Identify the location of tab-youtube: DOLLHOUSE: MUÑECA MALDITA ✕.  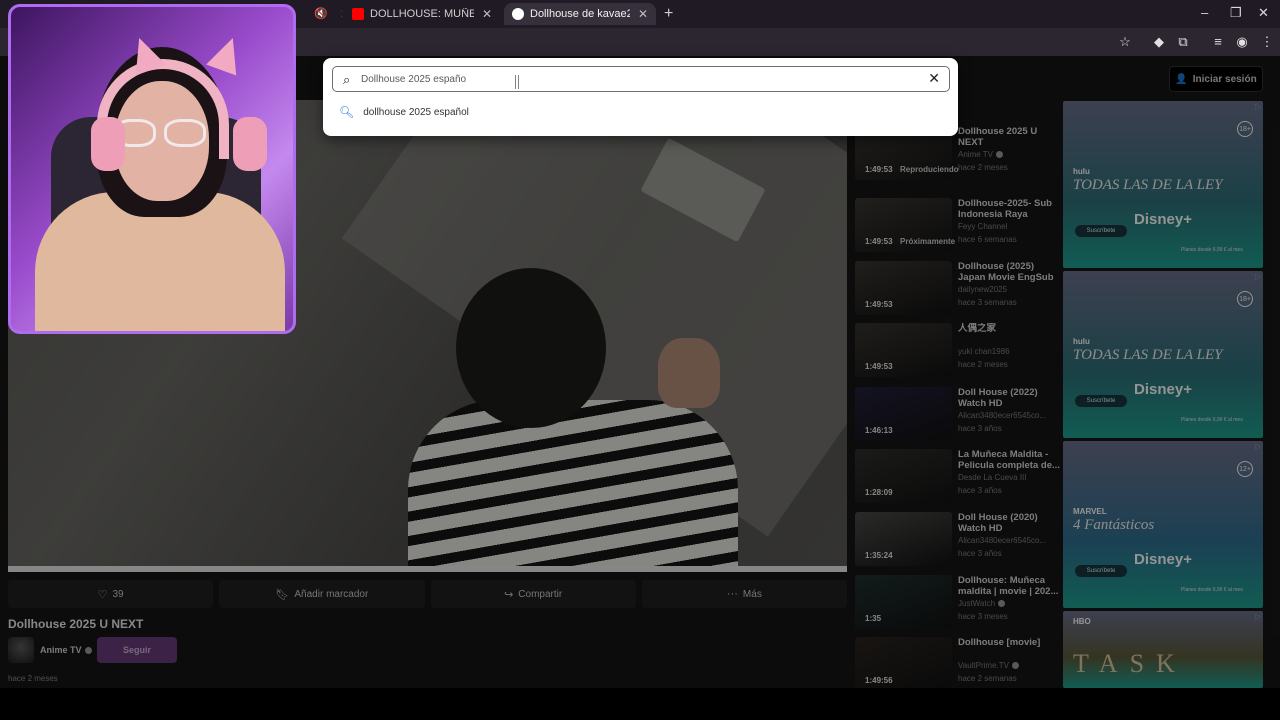
(422, 14).